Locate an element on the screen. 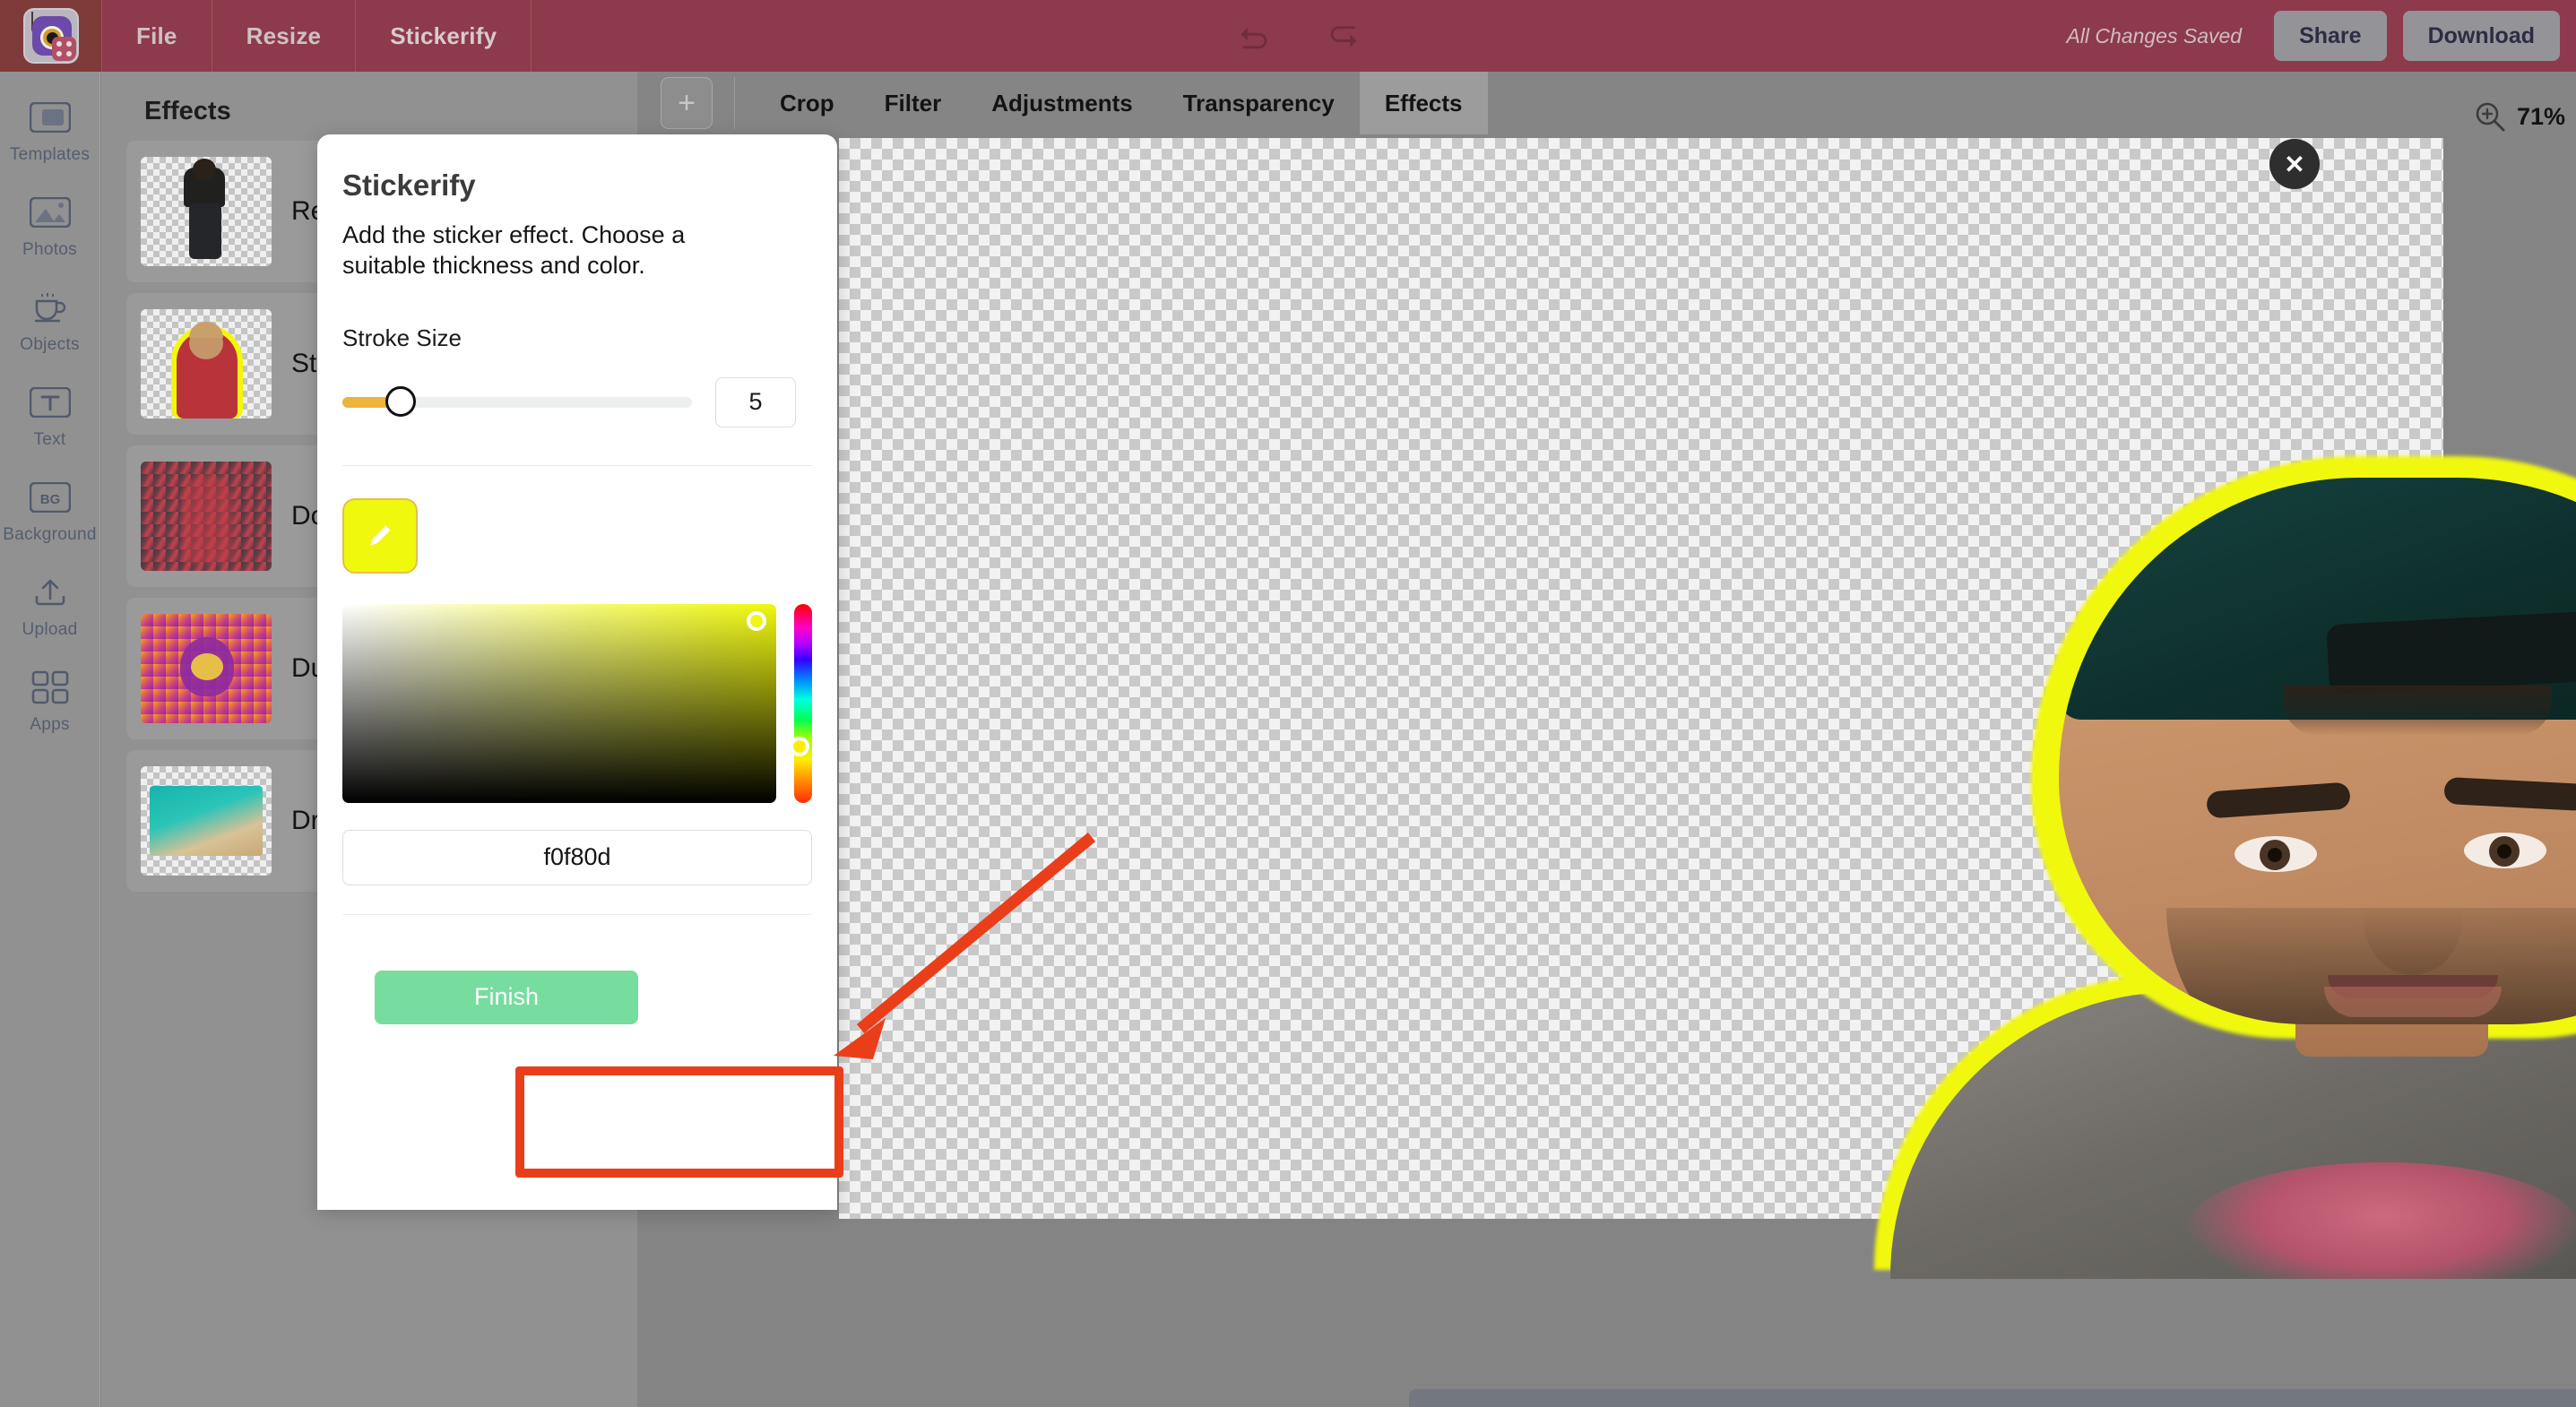 The image size is (2576, 1407). sidebar-label-upload: Upload is located at coordinates (50, 629).